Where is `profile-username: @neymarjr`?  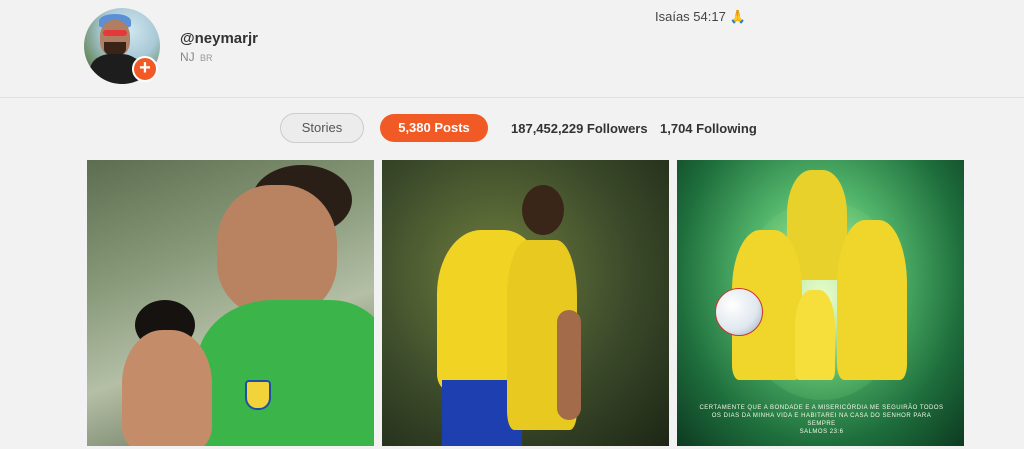
profile-username: @neymarjr is located at coordinates (219, 38).